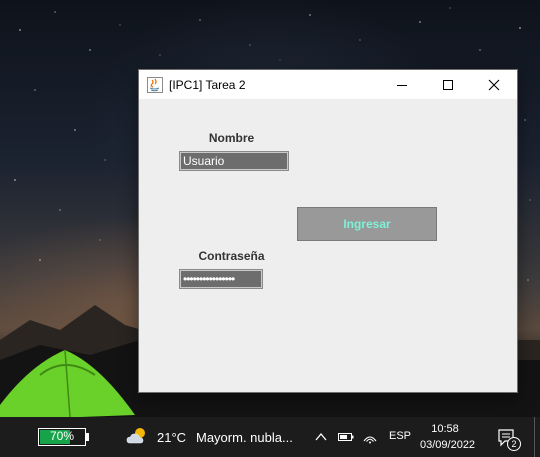 This screenshot has width=540, height=457. I want to click on maximize-button, so click(448, 84).